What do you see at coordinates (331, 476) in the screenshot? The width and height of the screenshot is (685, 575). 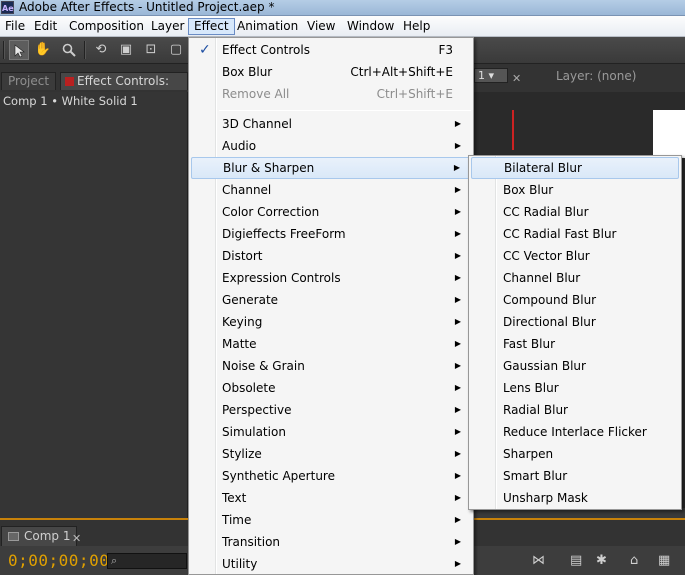 I see `menu-item-synthetic-aperture: Synthetic Aperture ▶` at bounding box center [331, 476].